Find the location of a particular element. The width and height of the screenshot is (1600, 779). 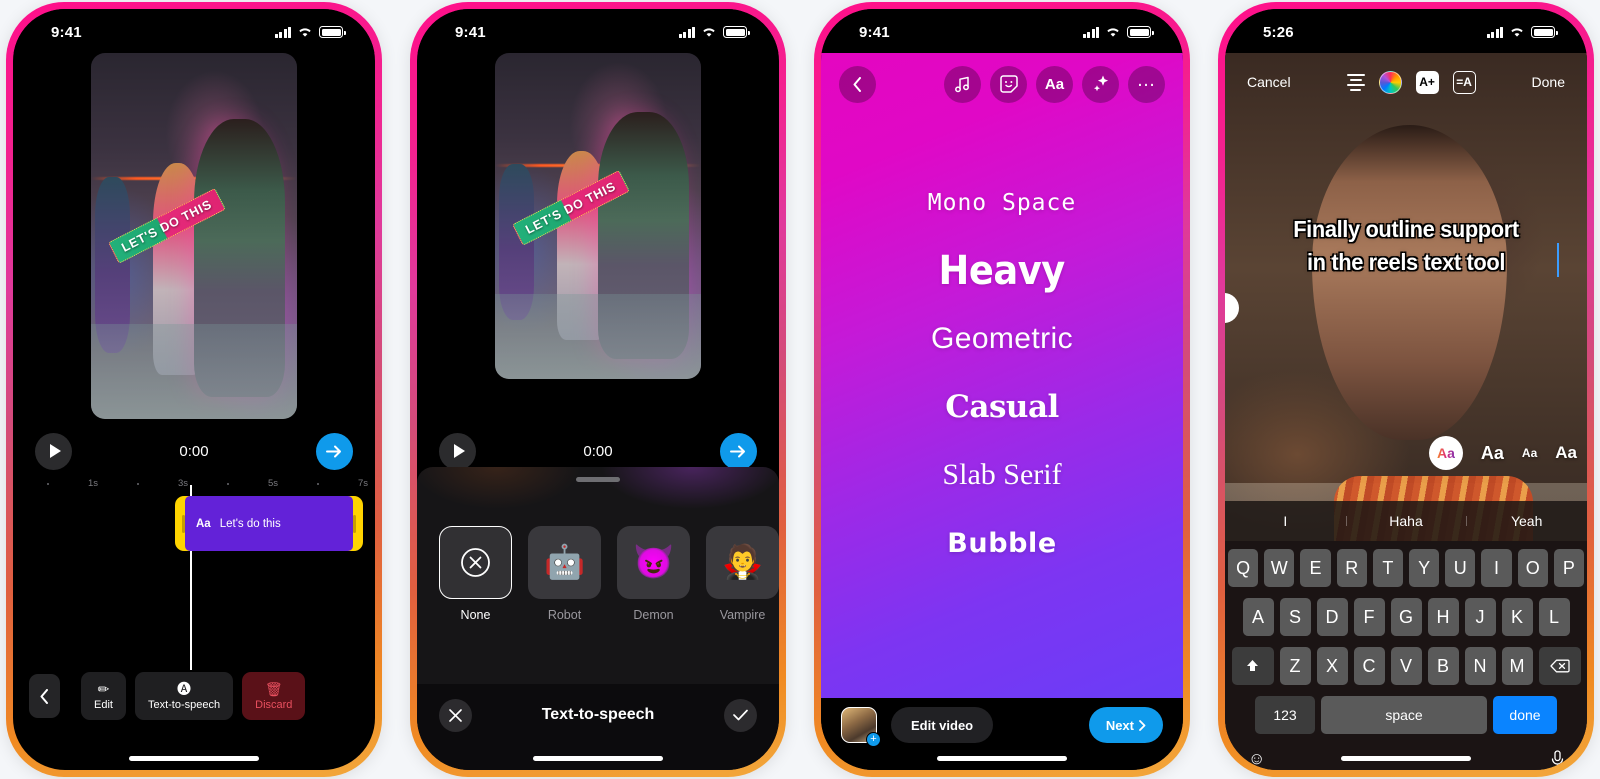

play-icon is located at coordinates (459, 451).